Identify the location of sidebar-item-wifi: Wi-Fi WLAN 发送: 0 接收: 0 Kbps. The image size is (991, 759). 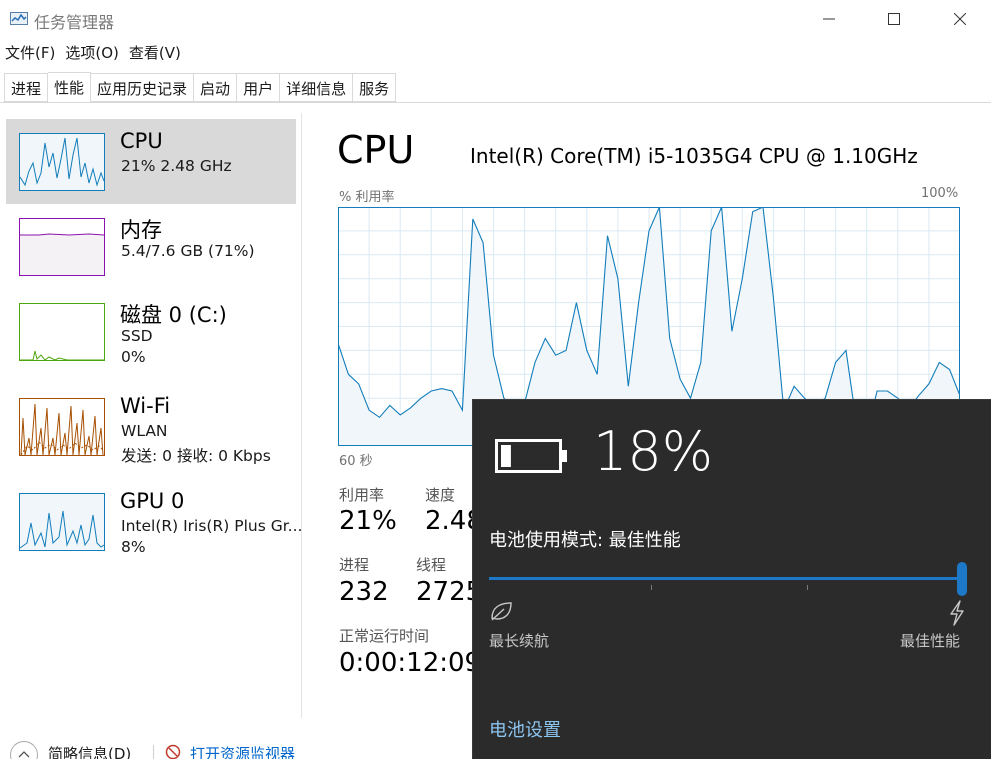
(151, 426).